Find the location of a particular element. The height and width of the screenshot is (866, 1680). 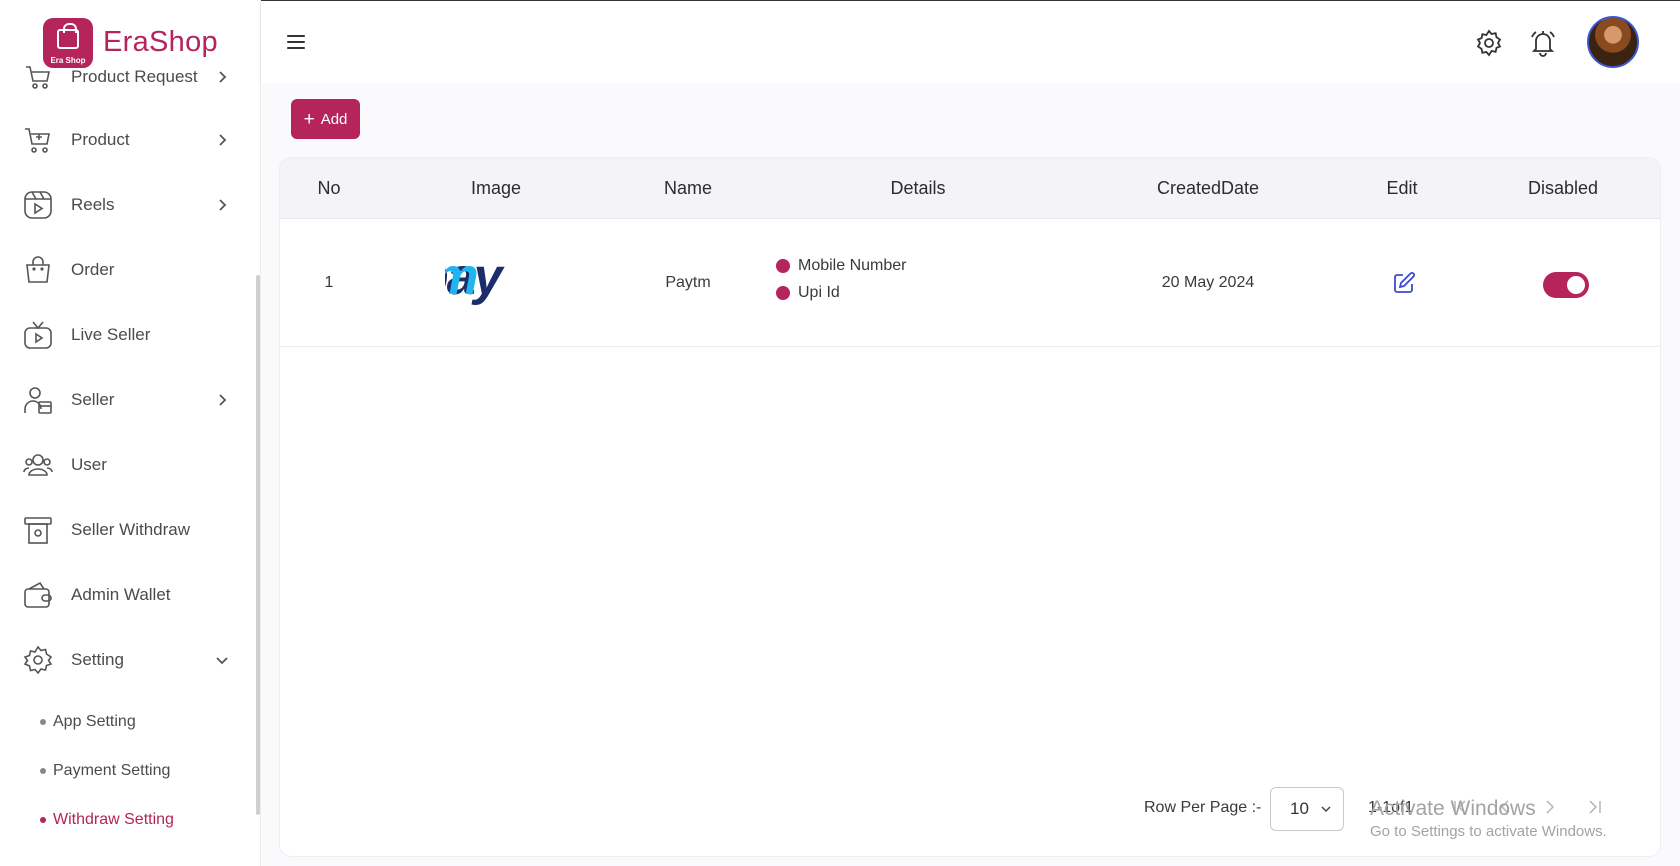

edit-icon is located at coordinates (1404, 283).